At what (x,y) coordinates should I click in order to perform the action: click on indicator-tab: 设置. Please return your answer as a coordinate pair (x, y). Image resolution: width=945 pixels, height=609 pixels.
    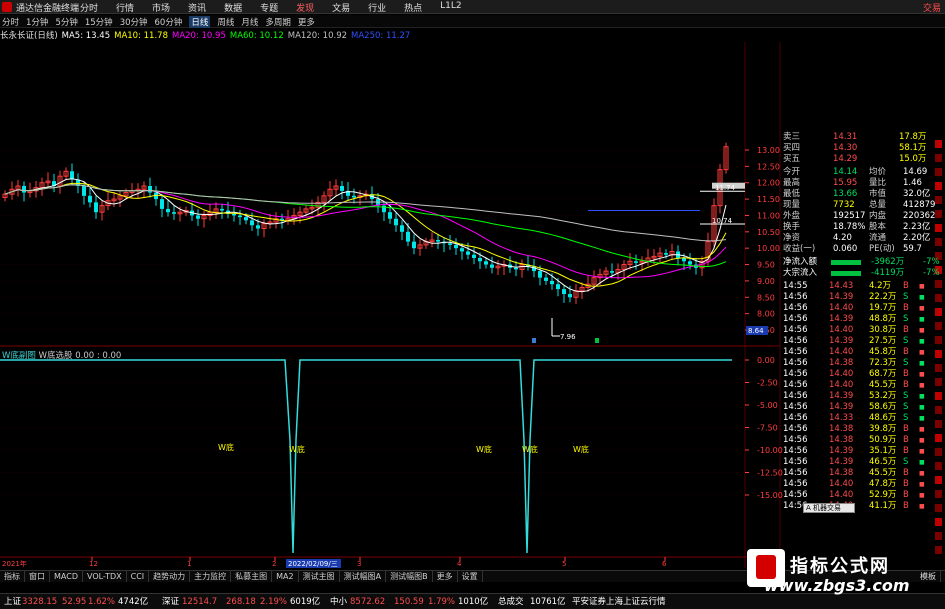
    Looking at the image, I should click on (470, 576).